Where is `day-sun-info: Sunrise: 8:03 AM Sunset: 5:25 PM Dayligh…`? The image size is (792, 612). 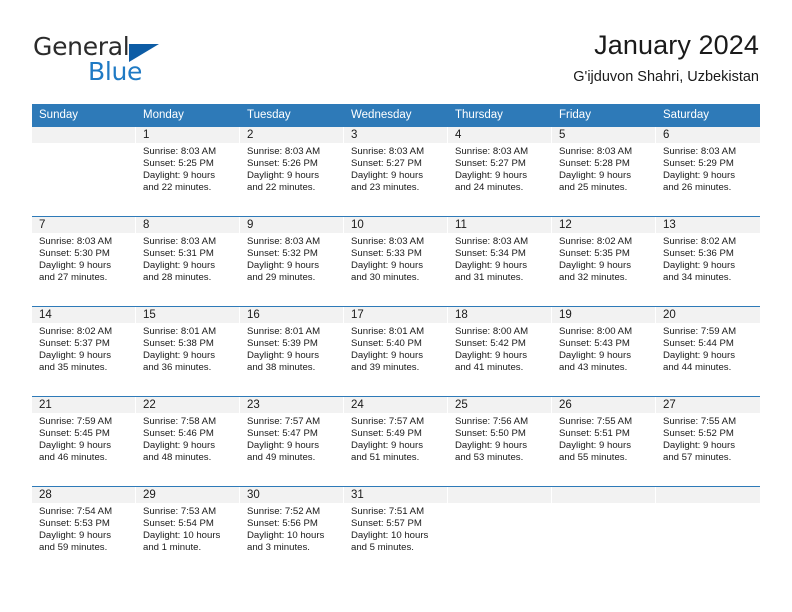
day-sun-info: Sunrise: 8:03 AM Sunset: 5:25 PM Dayligh… is located at coordinates (180, 170).